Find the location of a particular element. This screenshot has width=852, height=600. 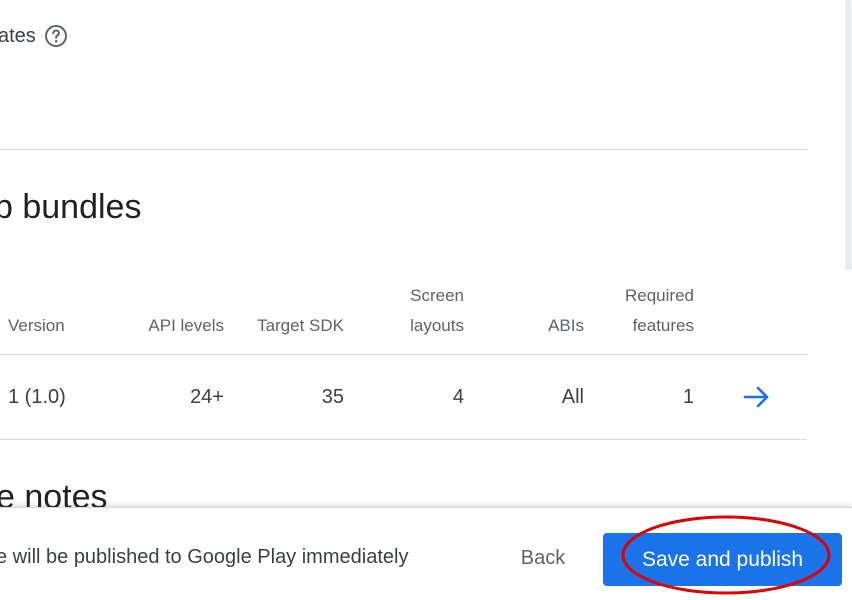

save-and-publish-button: Save and publish is located at coordinates (722, 559).